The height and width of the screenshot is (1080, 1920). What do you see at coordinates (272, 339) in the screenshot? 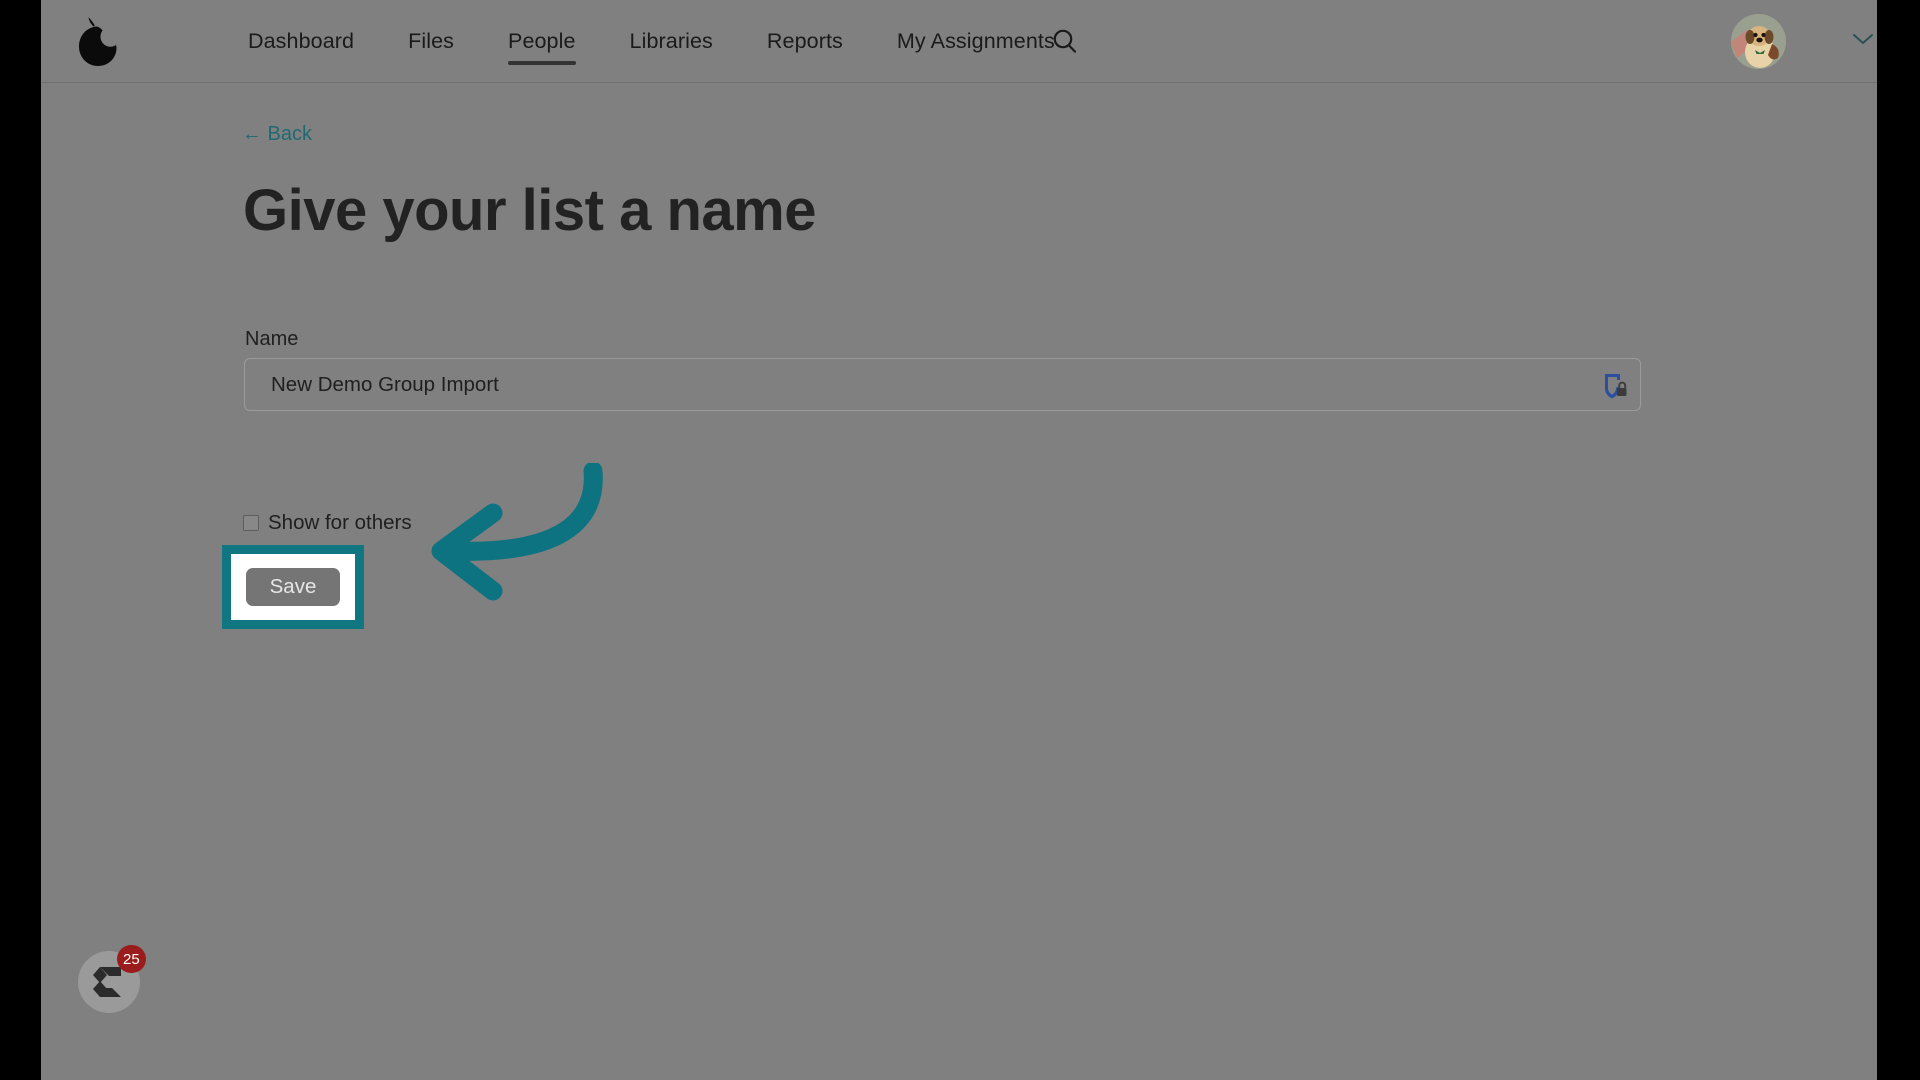
I see `name-field-label: Name` at bounding box center [272, 339].